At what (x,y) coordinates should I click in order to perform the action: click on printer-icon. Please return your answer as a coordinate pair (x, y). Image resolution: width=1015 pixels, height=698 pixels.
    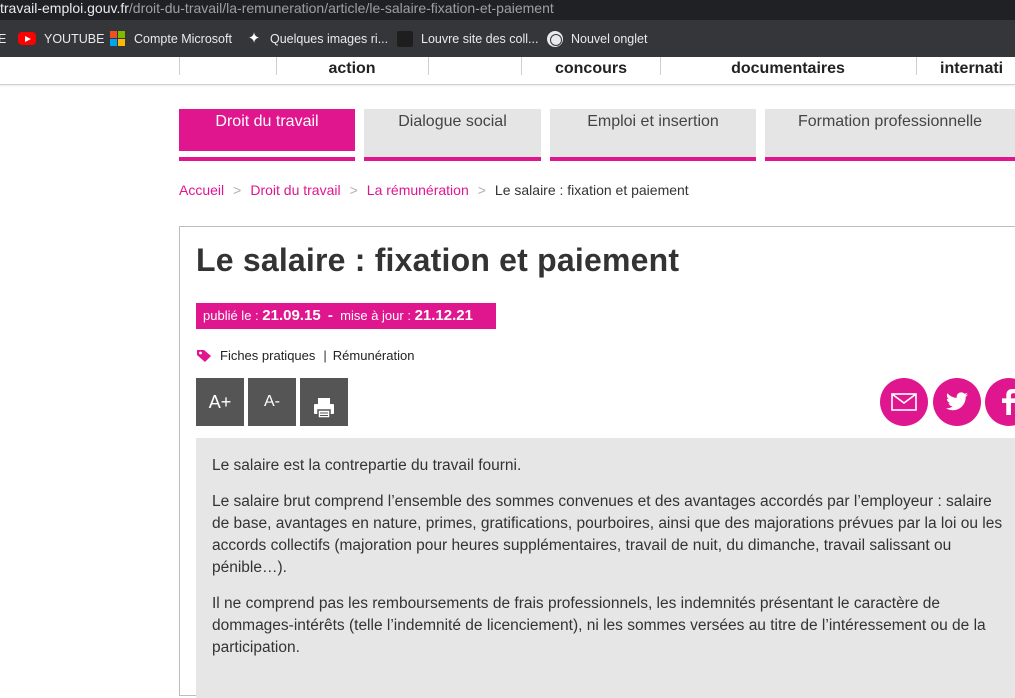
    Looking at the image, I should click on (324, 408).